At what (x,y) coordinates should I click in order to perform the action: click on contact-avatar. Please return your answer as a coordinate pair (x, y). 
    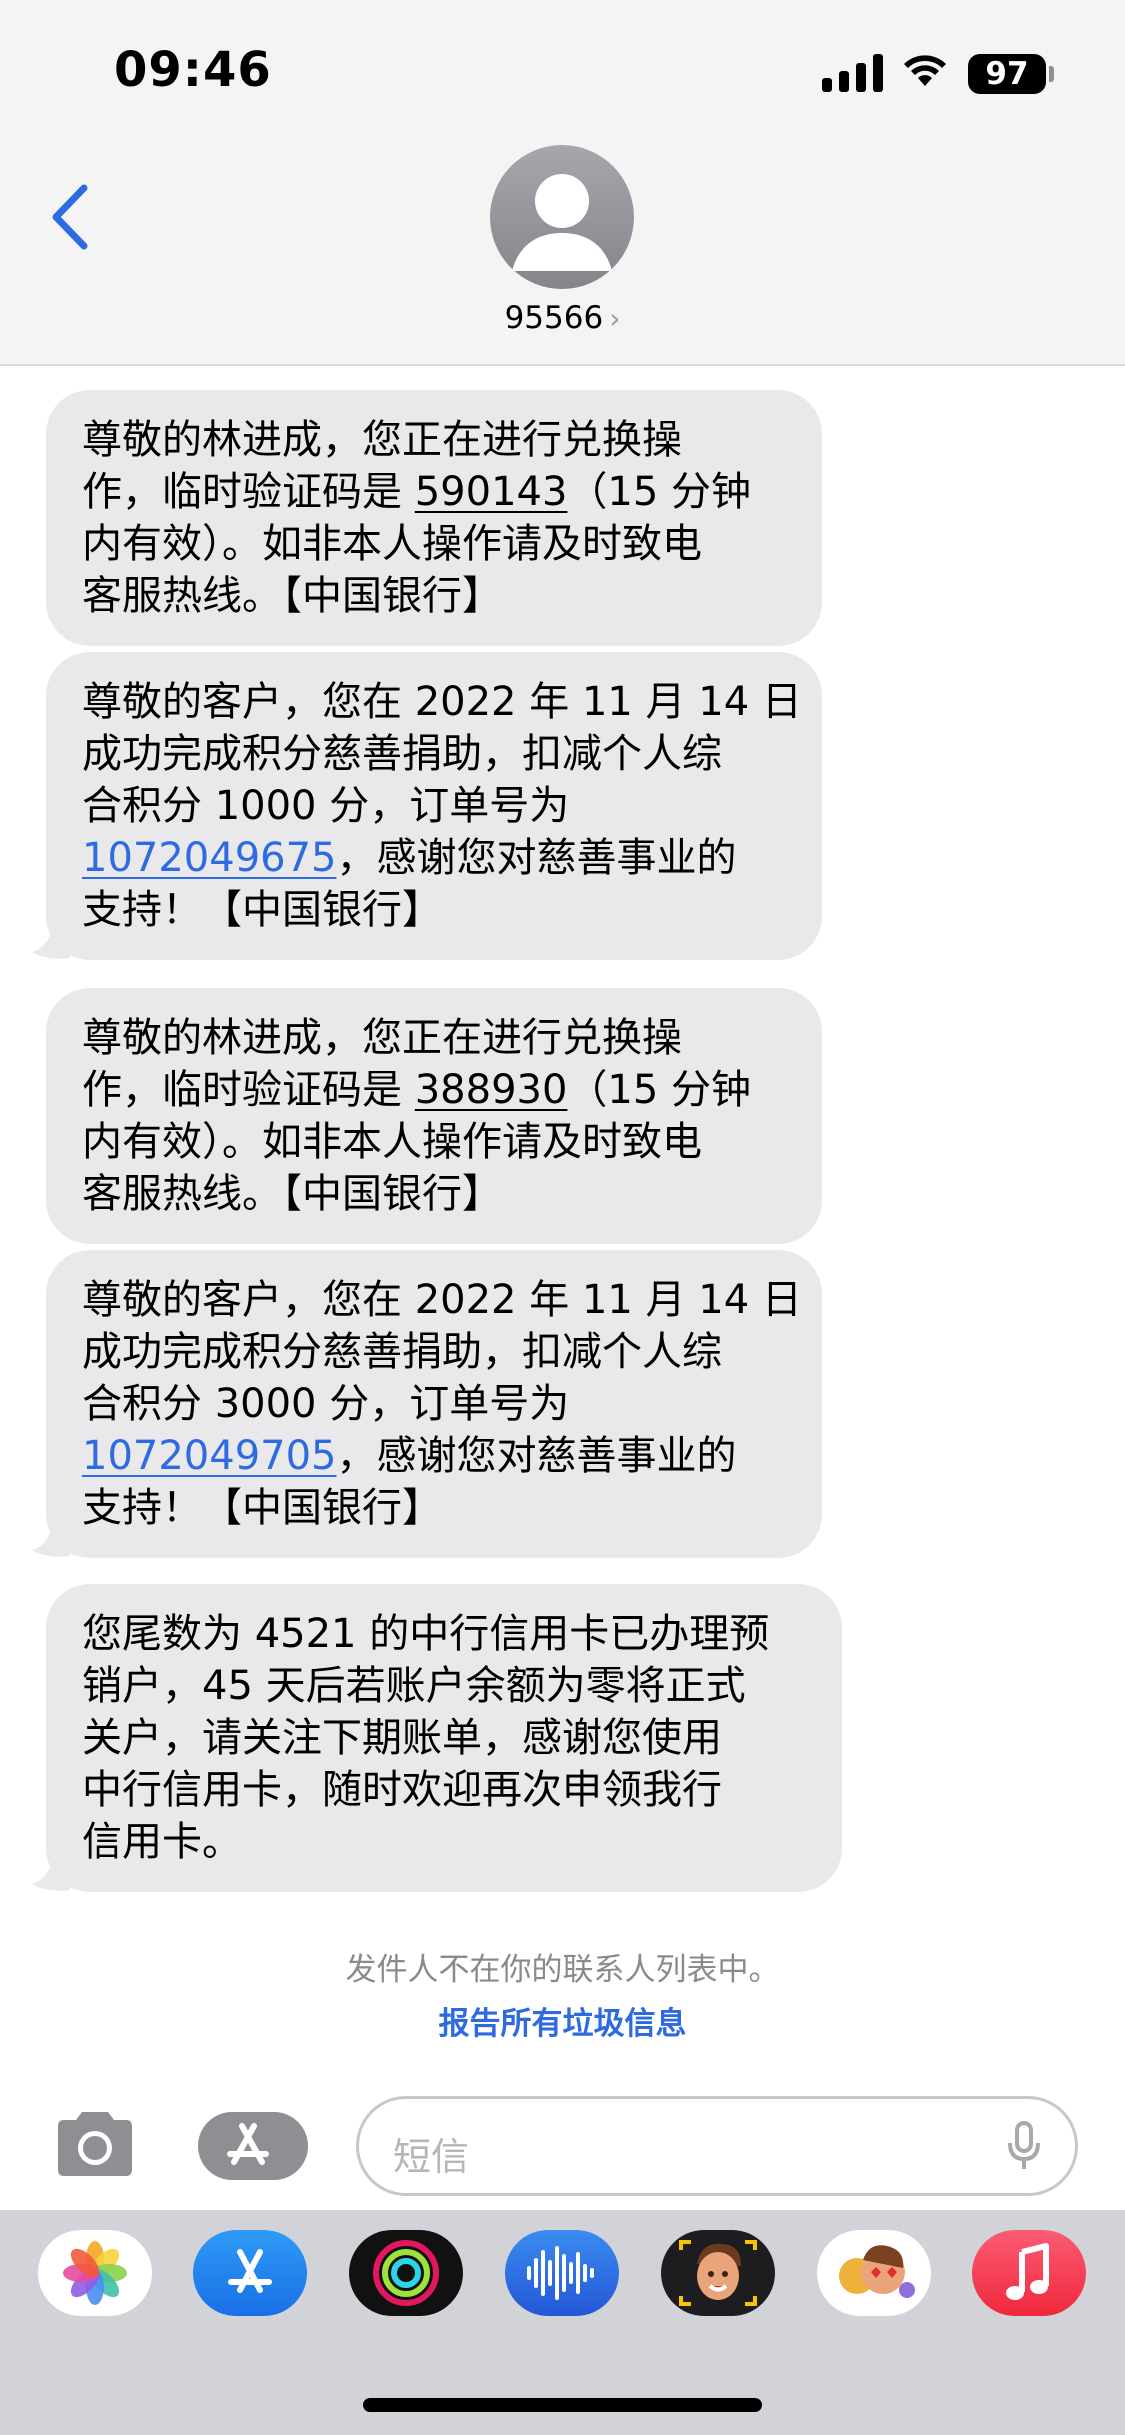
    Looking at the image, I should click on (562, 217).